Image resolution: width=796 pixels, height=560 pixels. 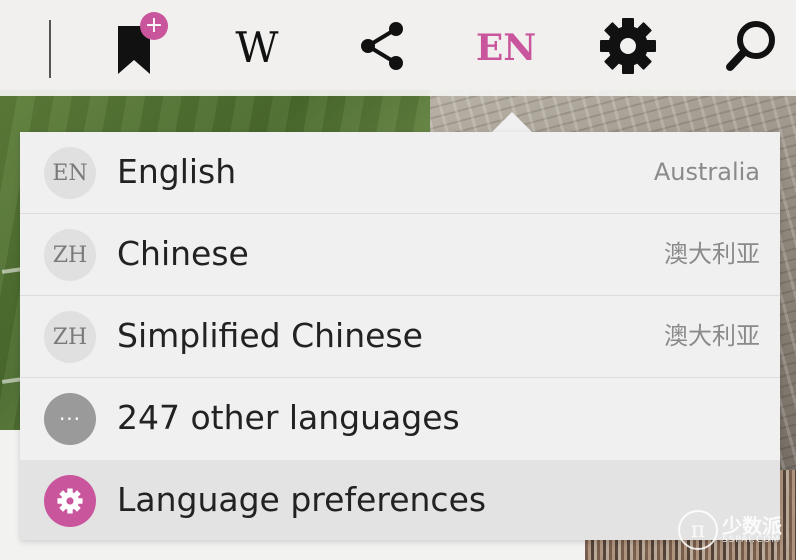 What do you see at coordinates (752, 525) in the screenshot?
I see `watermark-main: 少数派` at bounding box center [752, 525].